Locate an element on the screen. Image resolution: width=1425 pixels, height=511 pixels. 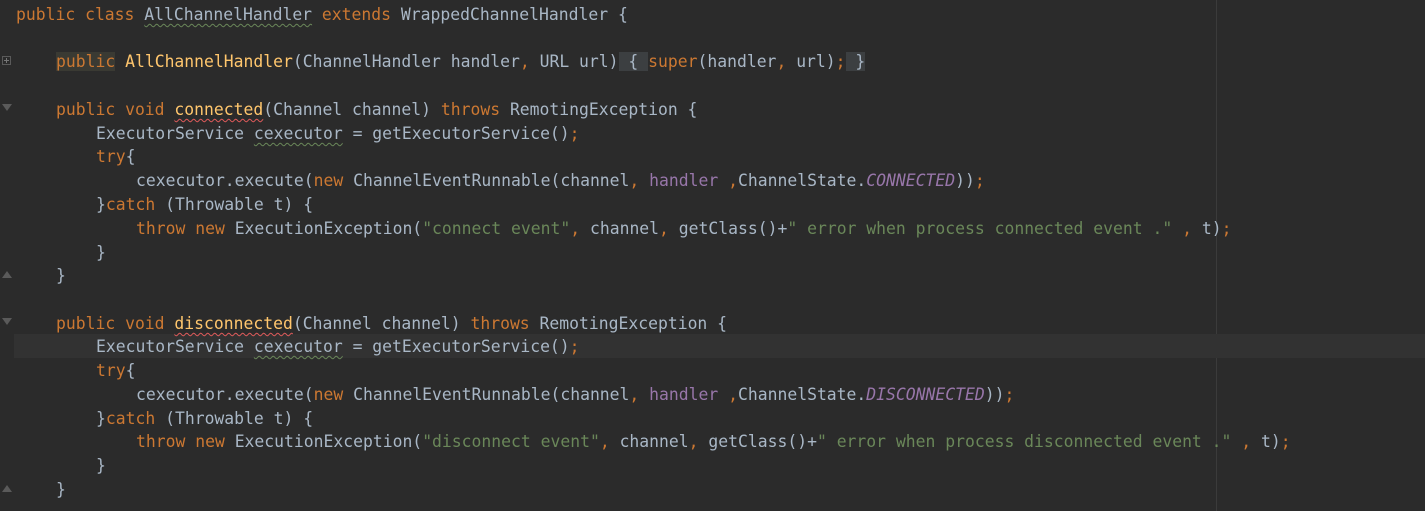
class-name: AllChannelHandler is located at coordinates (228, 14).